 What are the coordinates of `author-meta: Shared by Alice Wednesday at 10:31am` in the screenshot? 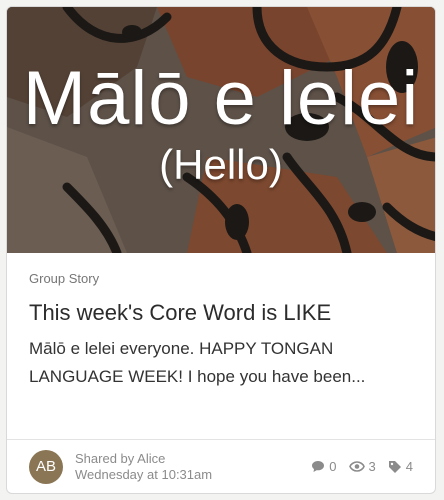 It's located at (143, 467).